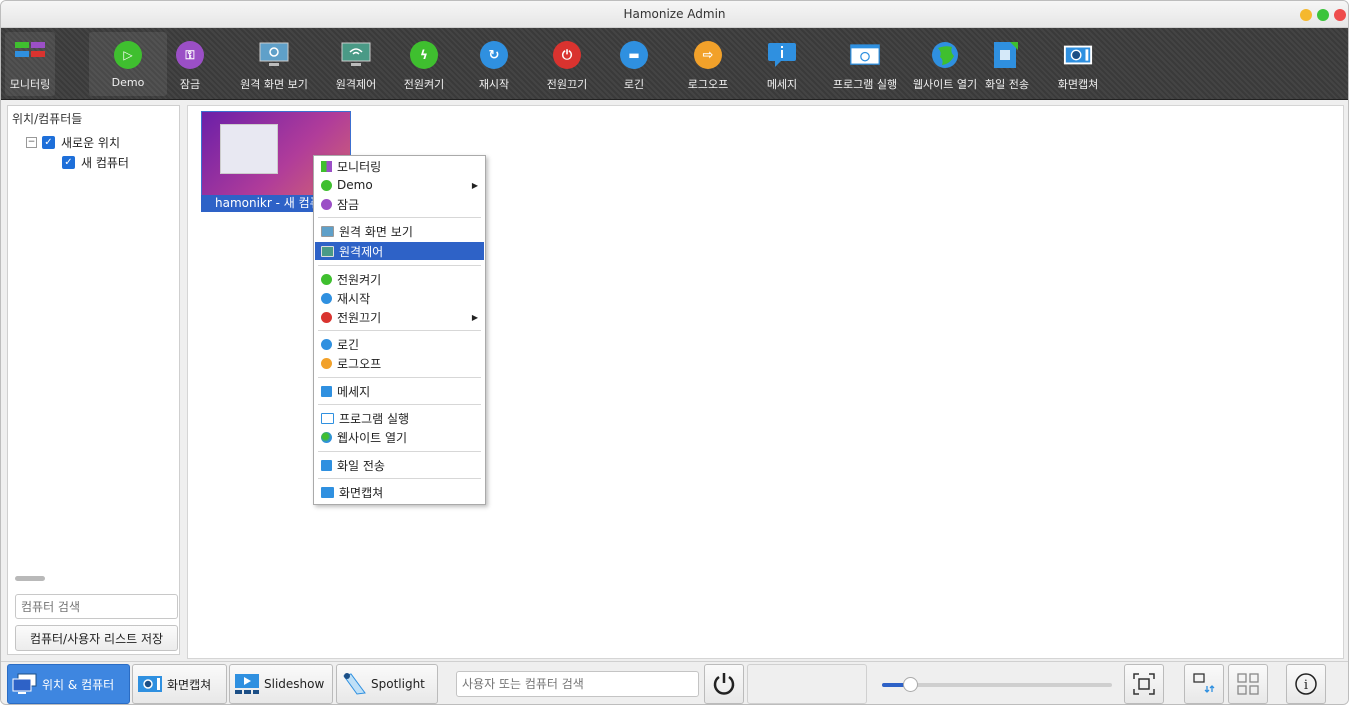  Describe the element at coordinates (348, 204) in the screenshot. I see `menu-item-label: 잠금` at that location.